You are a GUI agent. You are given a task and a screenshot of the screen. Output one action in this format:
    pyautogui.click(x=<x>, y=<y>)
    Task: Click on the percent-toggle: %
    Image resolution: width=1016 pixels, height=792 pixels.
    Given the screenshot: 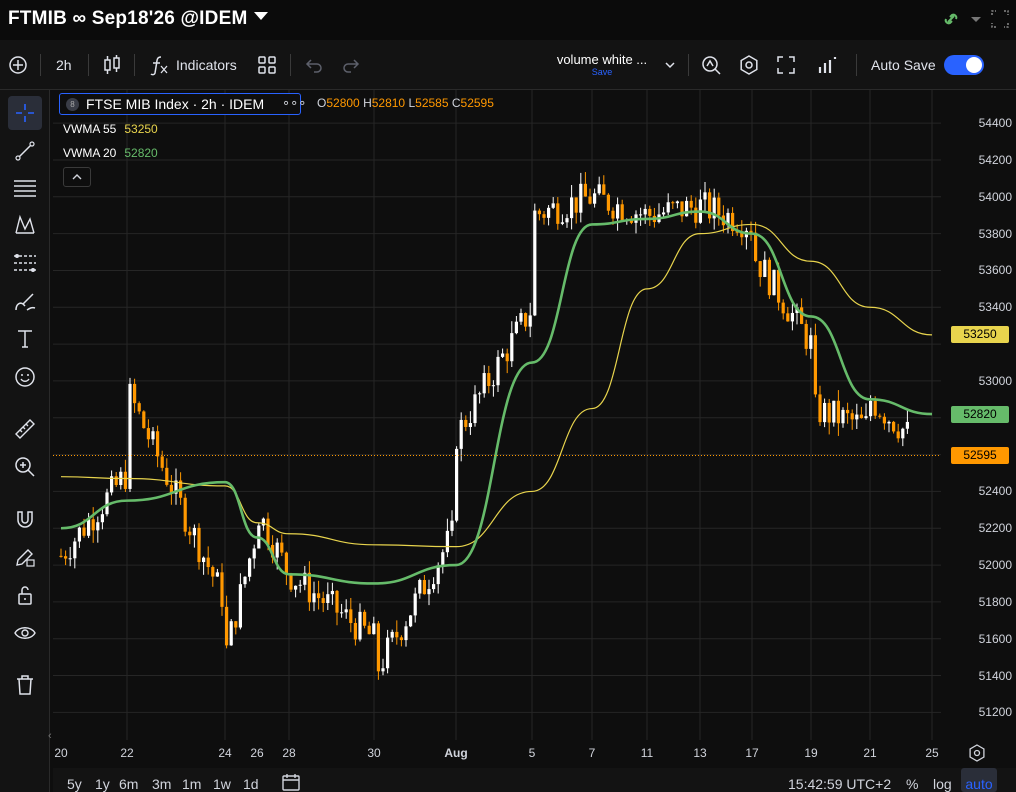 What is the action you would take?
    pyautogui.click(x=912, y=784)
    